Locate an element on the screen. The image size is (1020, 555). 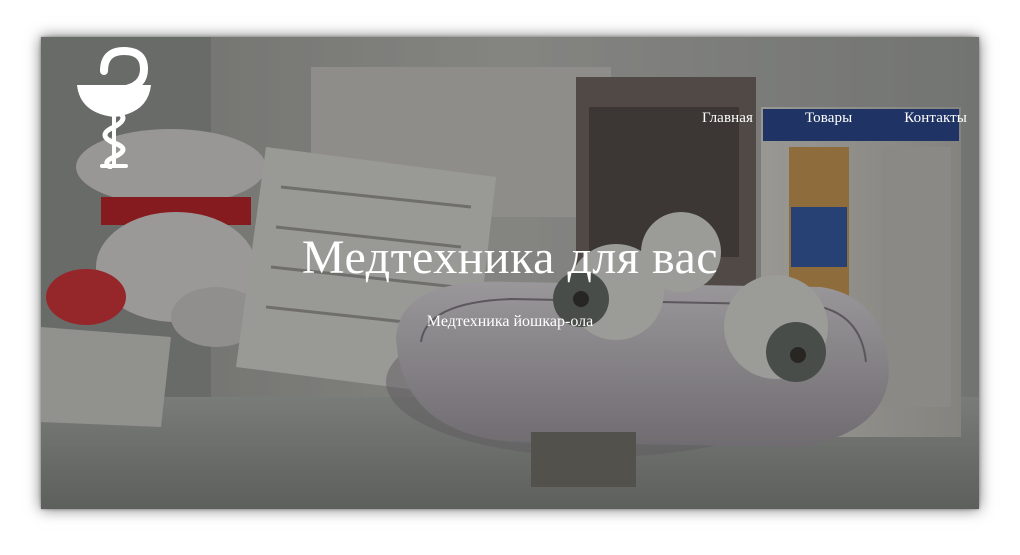
nav-link-home: Главная is located at coordinates (727, 118).